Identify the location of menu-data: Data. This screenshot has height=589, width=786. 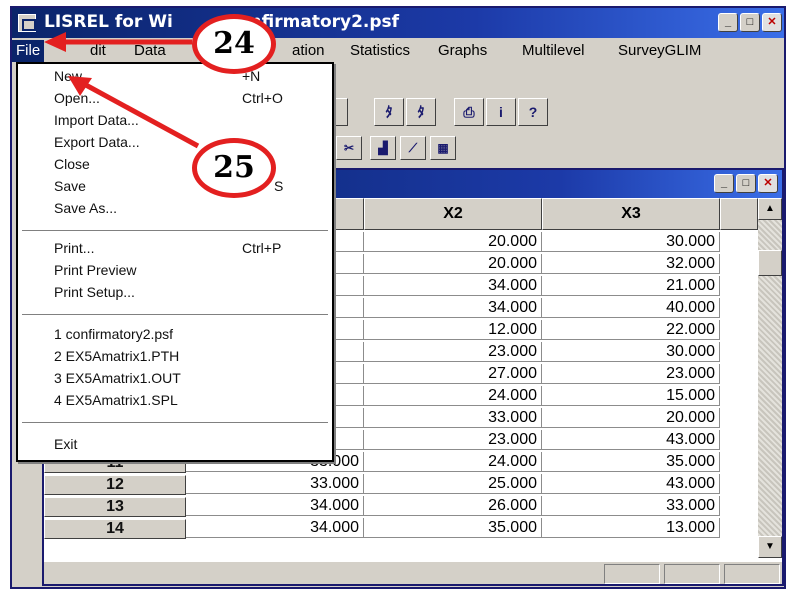
(150, 50).